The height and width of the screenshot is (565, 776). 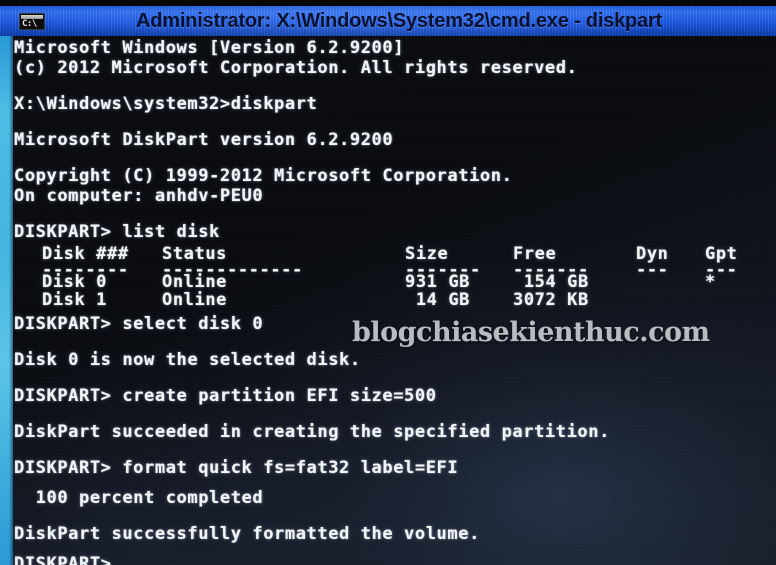 What do you see at coordinates (652, 270) in the screenshot?
I see `disk-table-rule-dyn: ---` at bounding box center [652, 270].